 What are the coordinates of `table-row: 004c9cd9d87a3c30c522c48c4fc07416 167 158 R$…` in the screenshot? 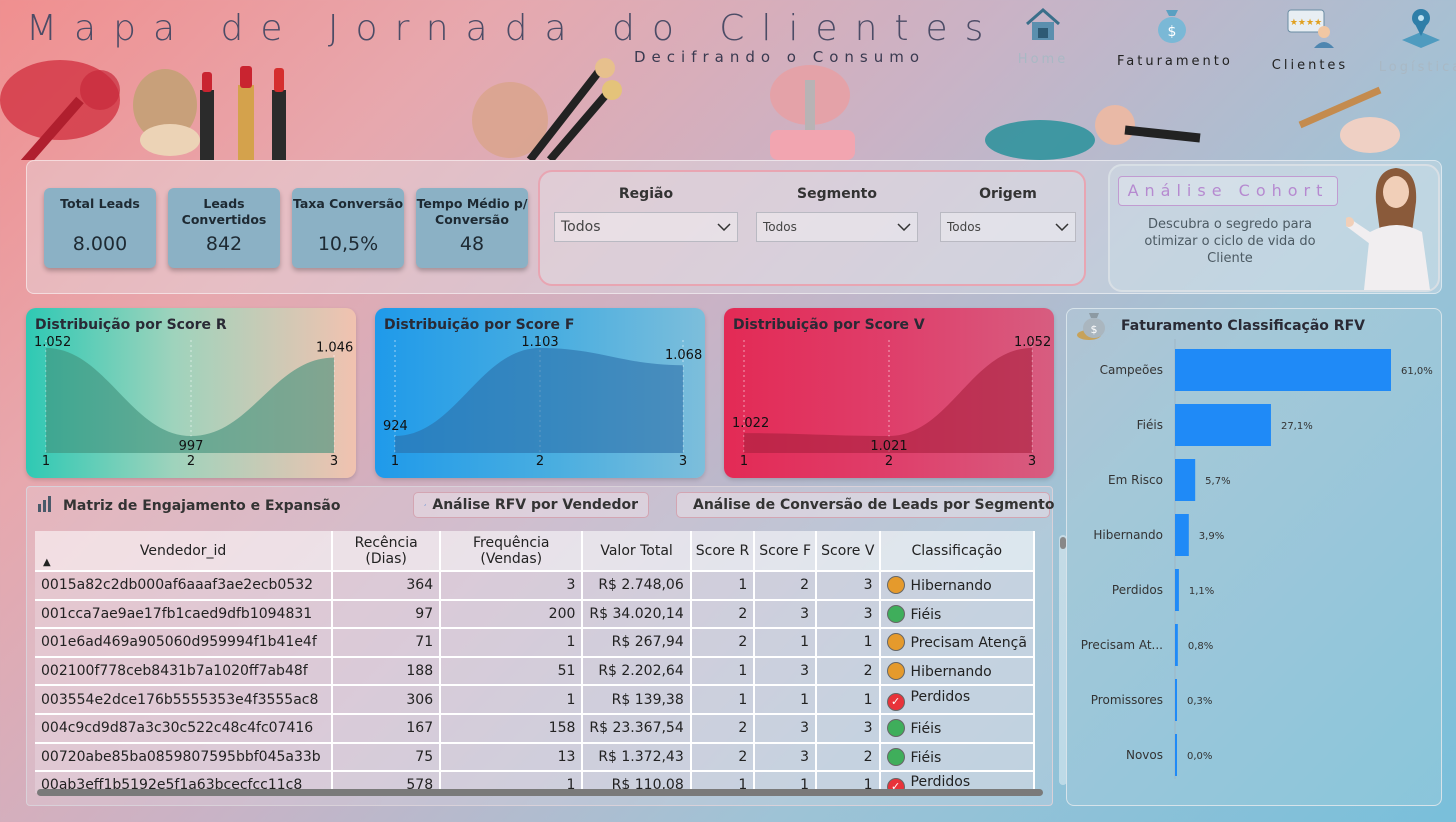 It's located at (535, 728).